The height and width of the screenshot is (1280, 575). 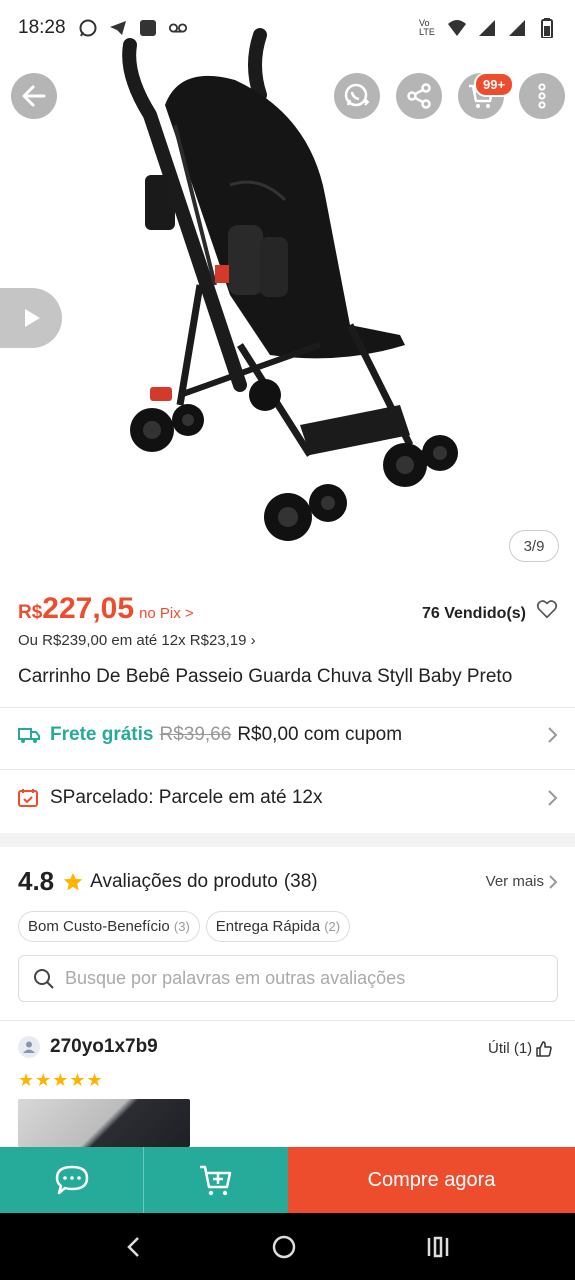 I want to click on heart-icon, so click(x=547, y=609).